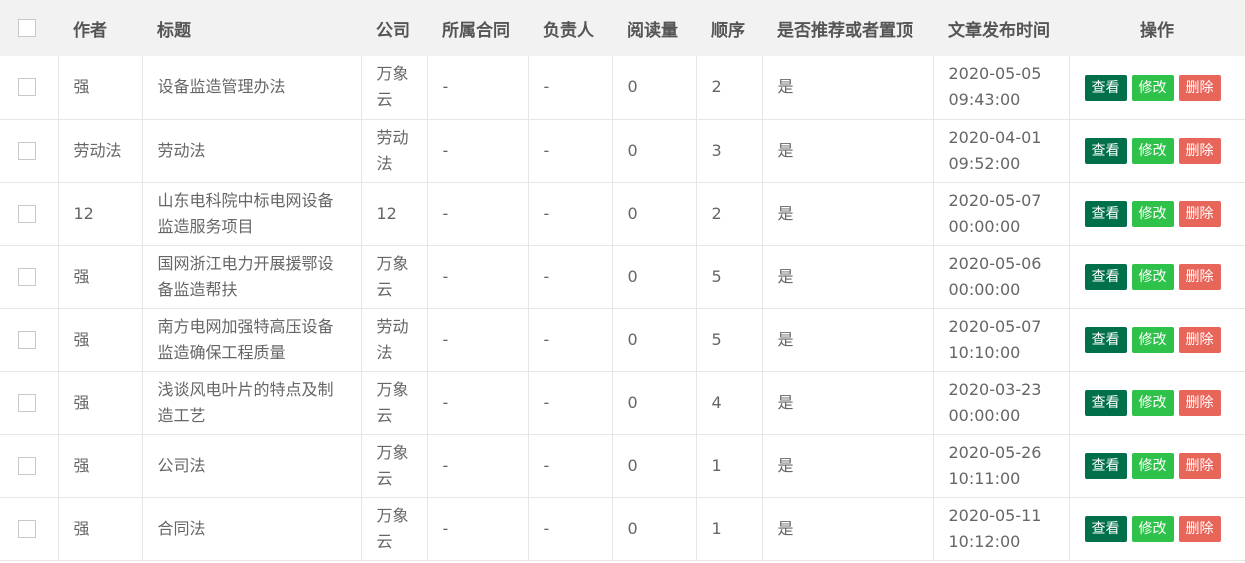  I want to click on header-checkbox-cell, so click(29, 28).